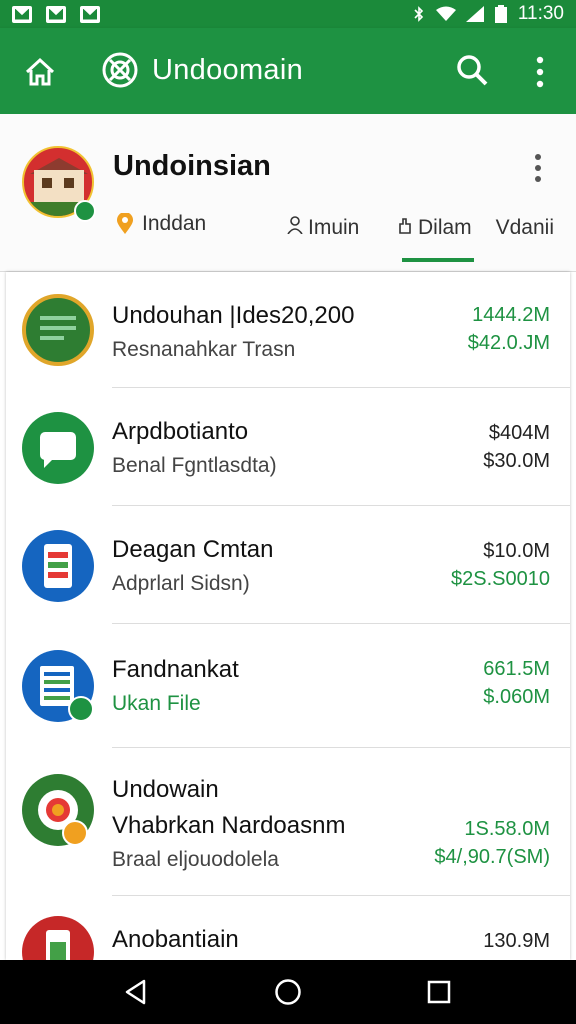 The width and height of the screenshot is (576, 1024). I want to click on tab-vdanii: Vdanii, so click(524, 236).